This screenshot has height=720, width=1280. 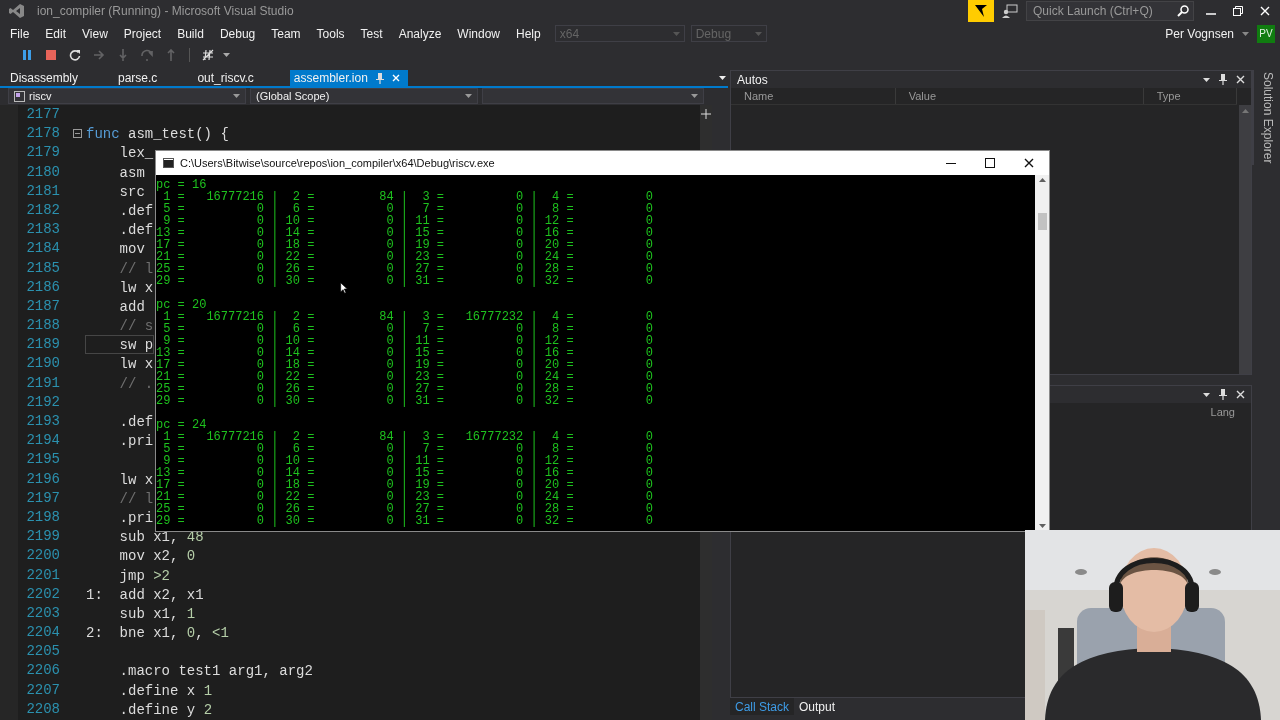 I want to click on line-number: 2184, so click(x=42, y=249).